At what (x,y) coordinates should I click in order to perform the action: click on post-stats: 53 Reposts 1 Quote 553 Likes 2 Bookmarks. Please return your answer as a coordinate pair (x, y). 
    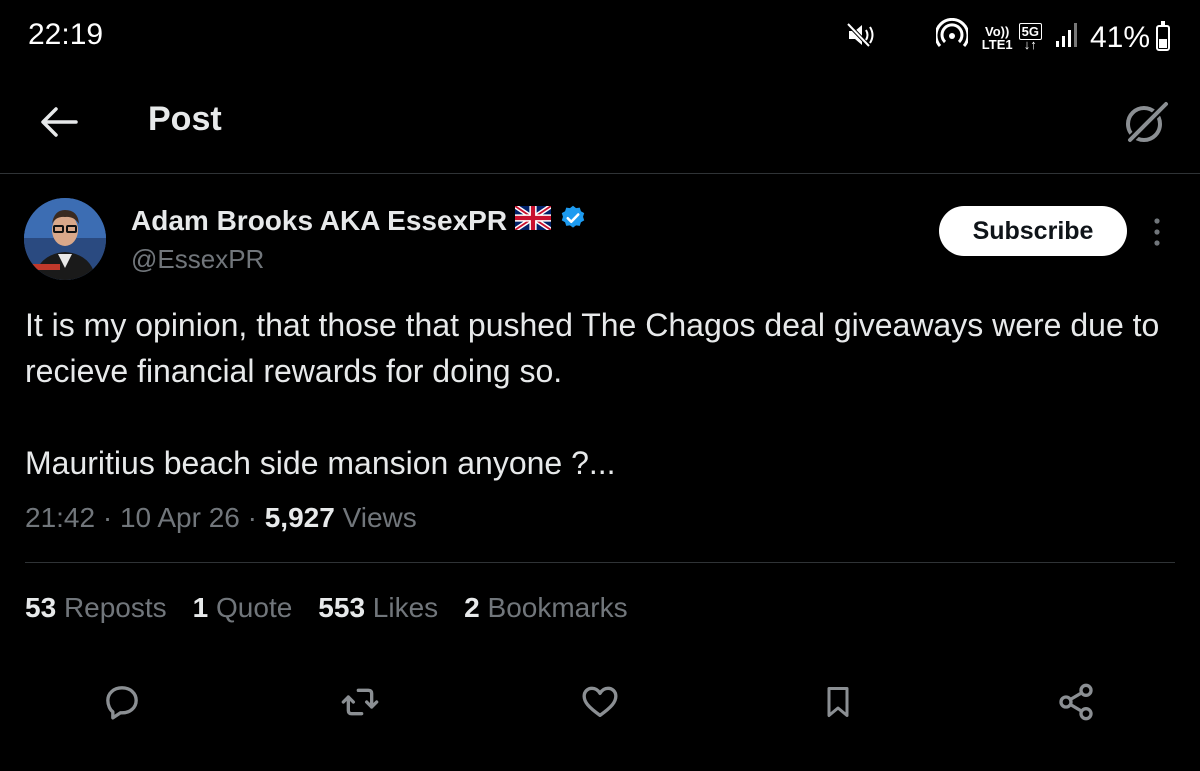
    Looking at the image, I should click on (326, 608).